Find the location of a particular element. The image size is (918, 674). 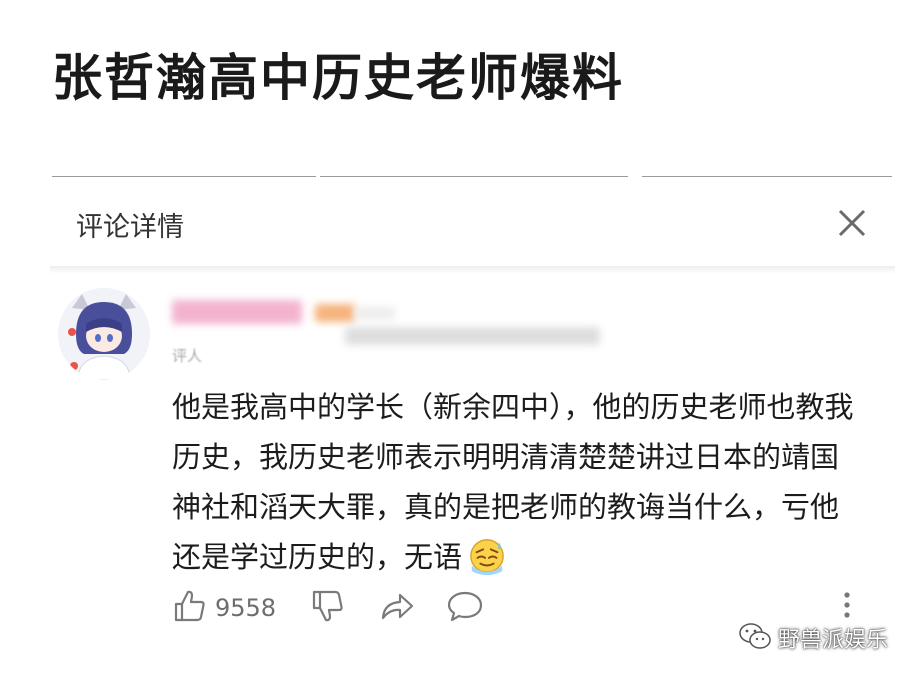

like-count: 9558 is located at coordinates (246, 608).